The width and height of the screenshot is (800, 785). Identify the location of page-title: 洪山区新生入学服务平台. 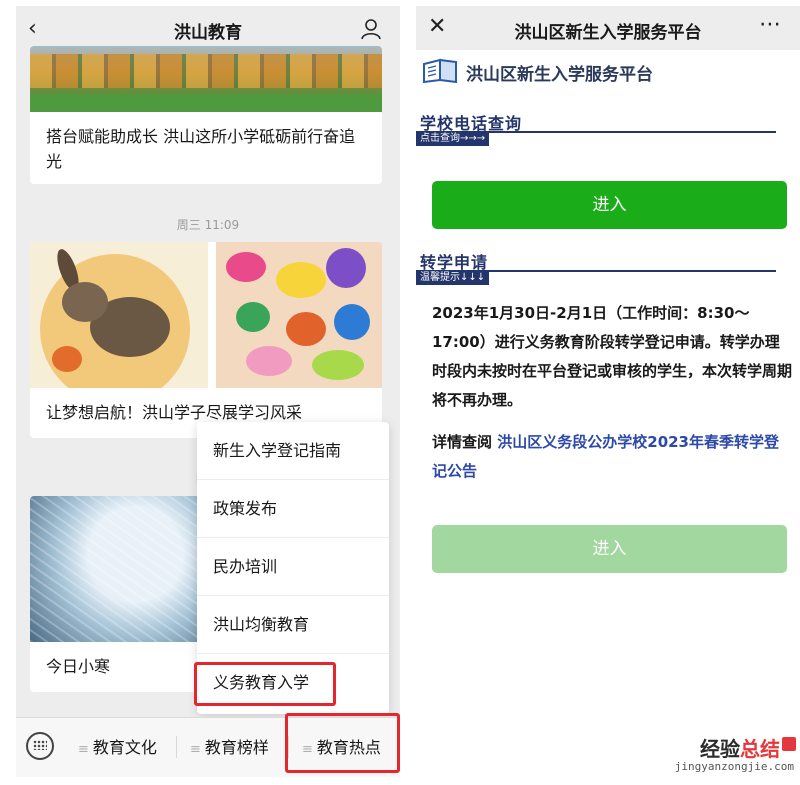
(608, 33).